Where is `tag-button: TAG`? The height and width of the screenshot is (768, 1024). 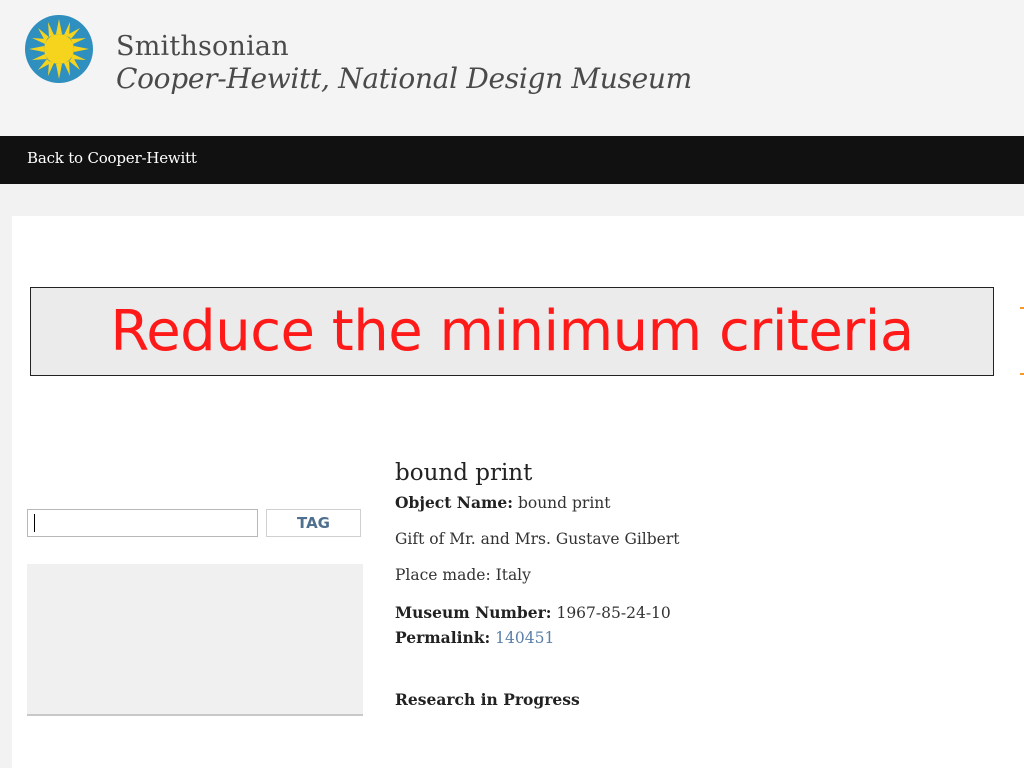 tag-button: TAG is located at coordinates (313, 523).